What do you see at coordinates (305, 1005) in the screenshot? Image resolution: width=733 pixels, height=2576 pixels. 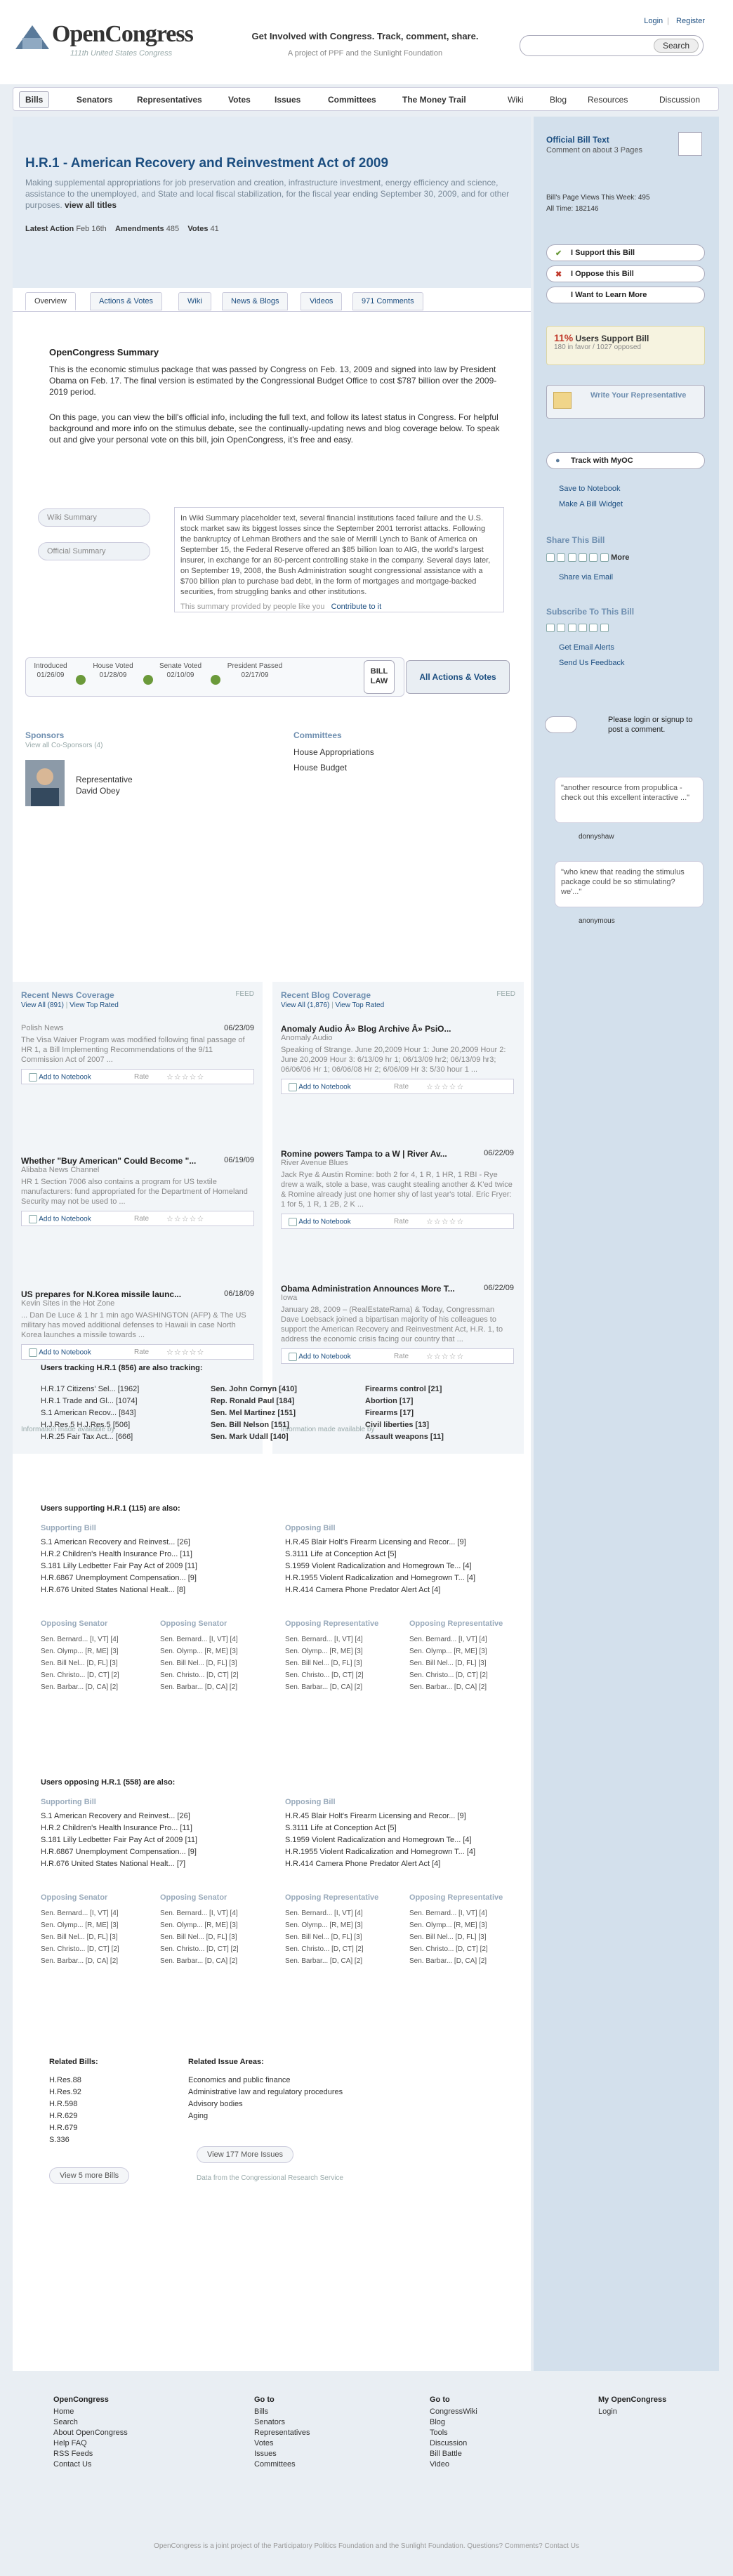 I see `blogs-view-all-link: View All (1,876)` at bounding box center [305, 1005].